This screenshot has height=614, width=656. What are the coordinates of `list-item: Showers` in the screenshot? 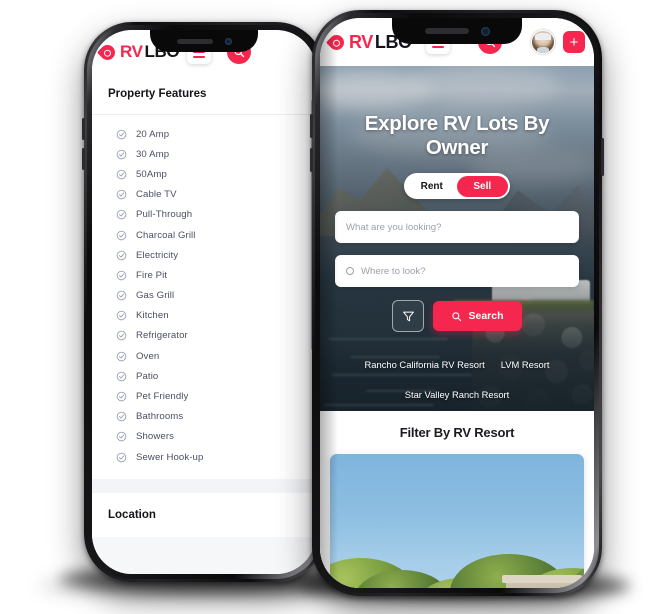 It's located at (204, 437).